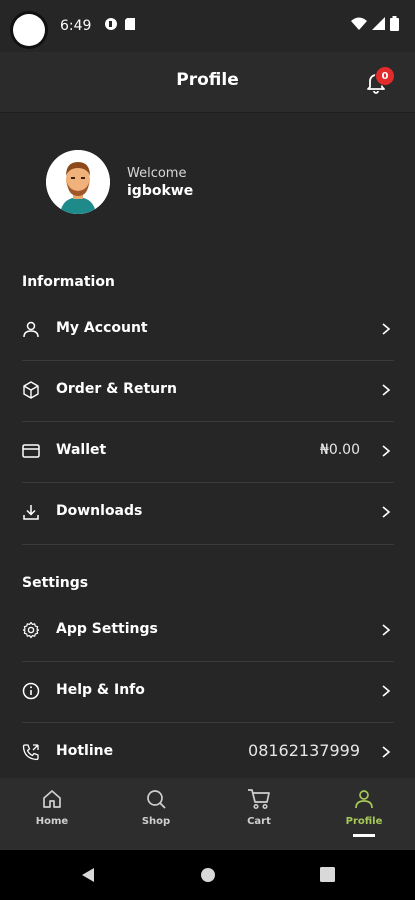  I want to click on wallet-balance: ₦0.00, so click(339, 450).